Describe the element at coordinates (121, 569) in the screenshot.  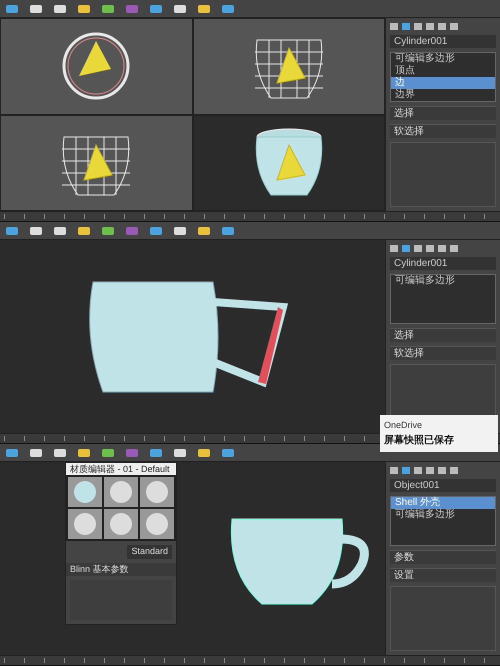
I see `rollout-header: Blinn 基本参数` at that location.